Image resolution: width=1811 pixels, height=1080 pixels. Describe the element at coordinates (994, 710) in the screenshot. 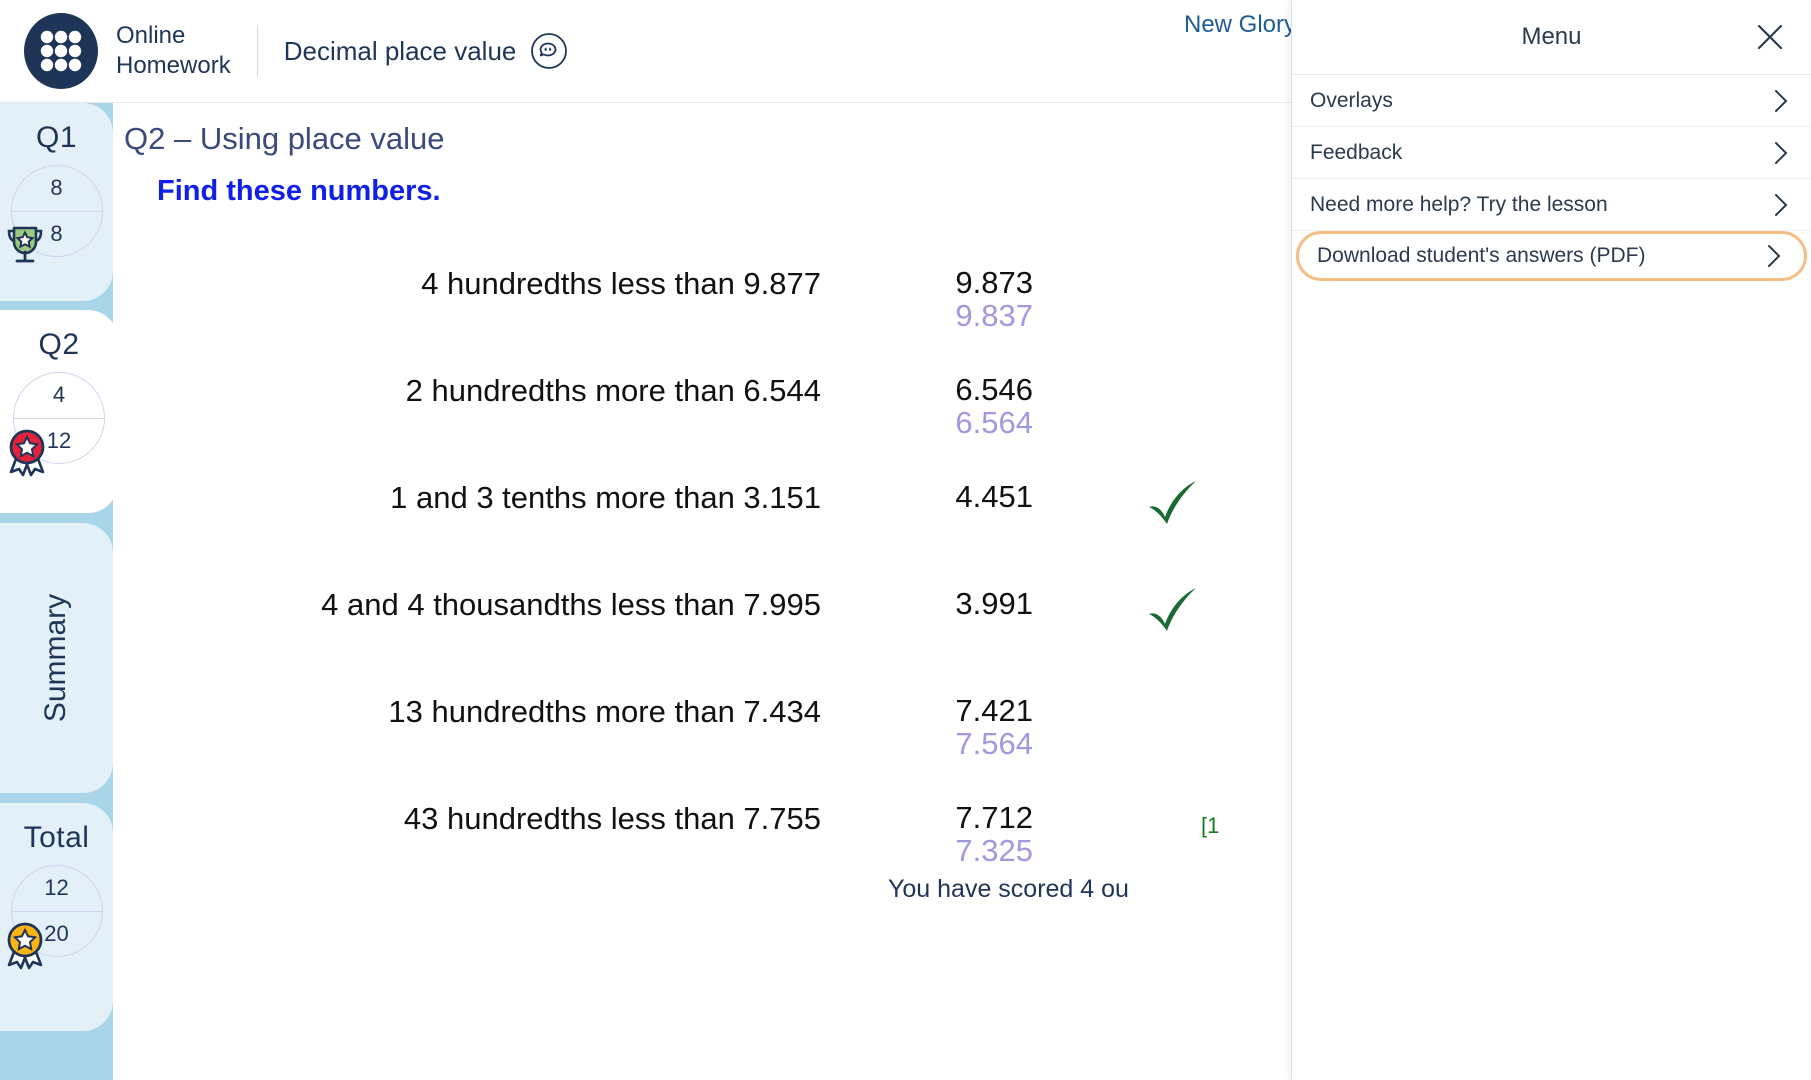

I see `student-answer: 7.421` at that location.